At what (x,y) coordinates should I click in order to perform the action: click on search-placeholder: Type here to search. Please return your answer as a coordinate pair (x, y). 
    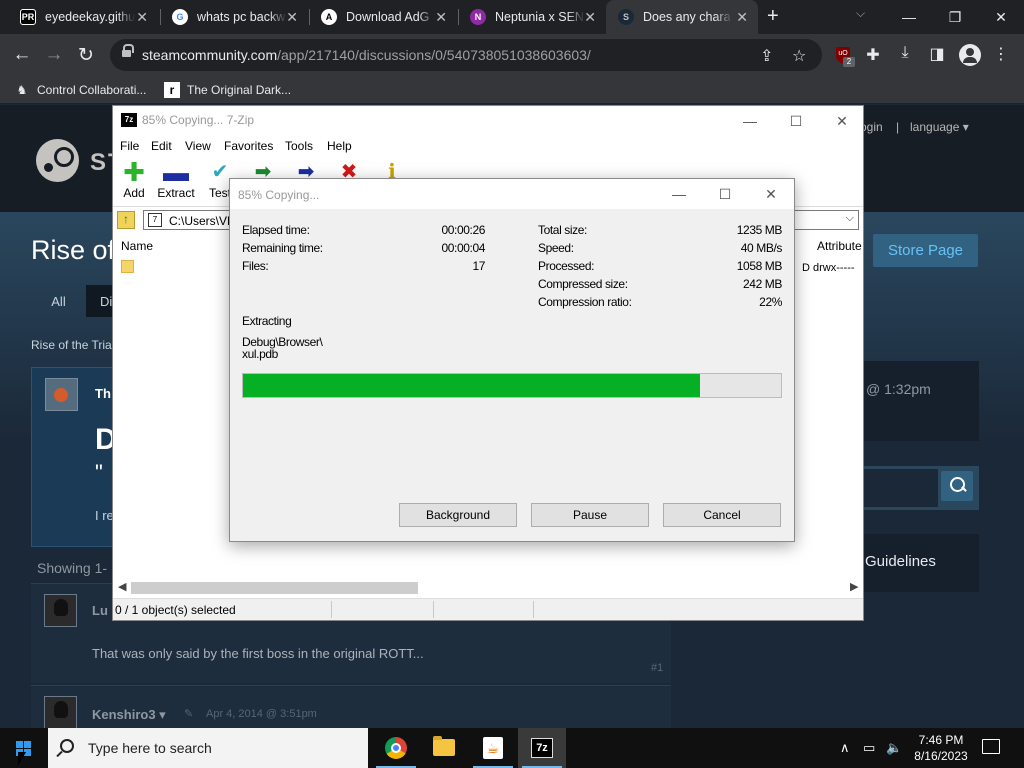
    Looking at the image, I should click on (150, 748).